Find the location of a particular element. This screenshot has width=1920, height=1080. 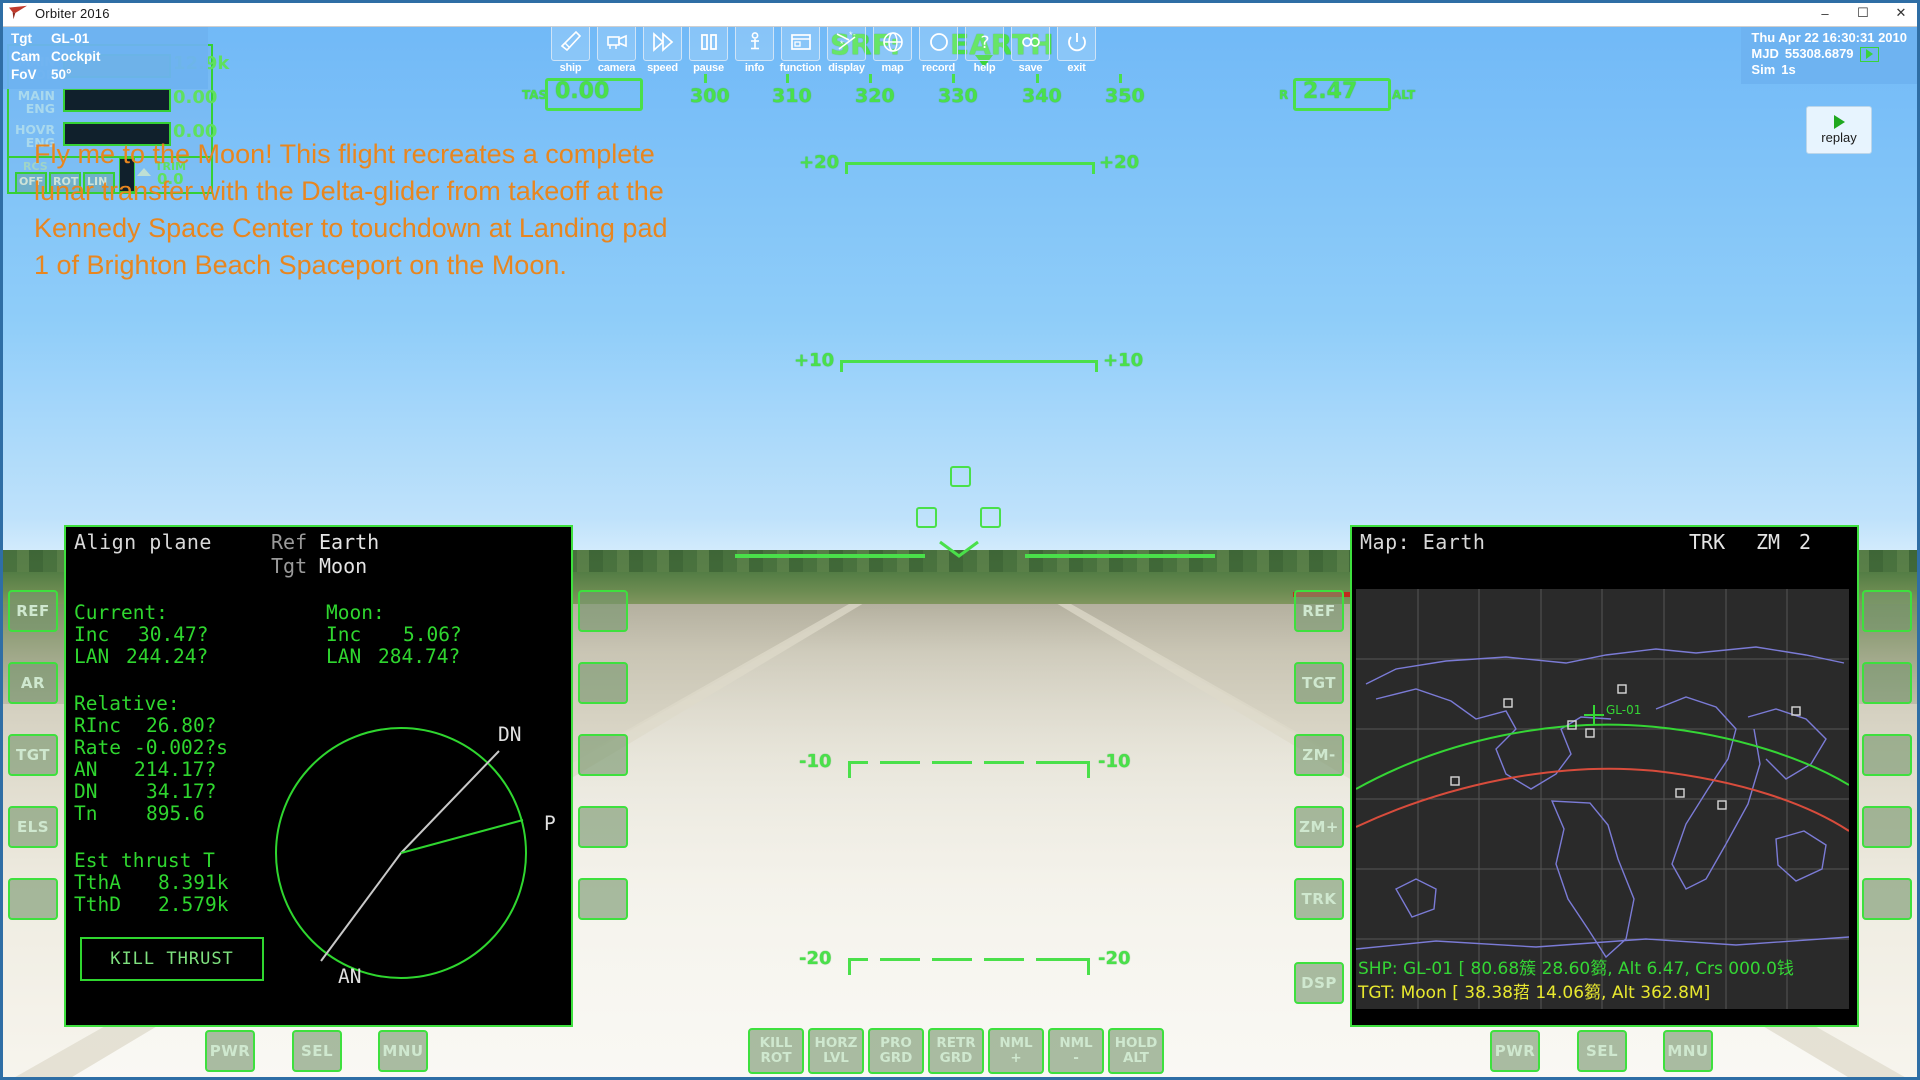

mfd-right-bottom-MNU: MNU is located at coordinates (1688, 1051).